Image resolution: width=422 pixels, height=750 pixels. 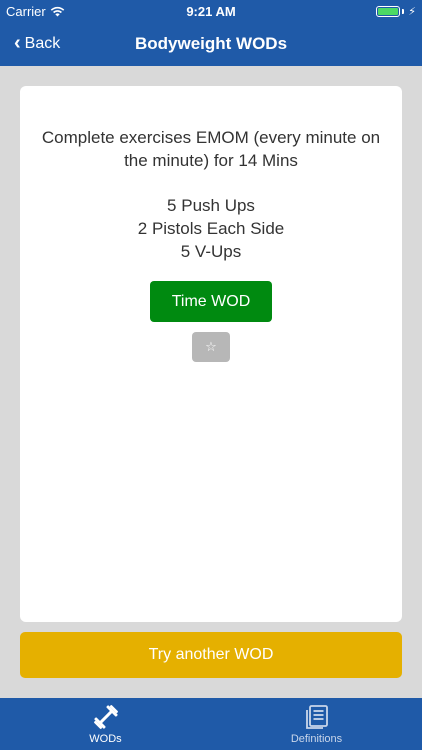 I want to click on back-label: Back, so click(x=42, y=43).